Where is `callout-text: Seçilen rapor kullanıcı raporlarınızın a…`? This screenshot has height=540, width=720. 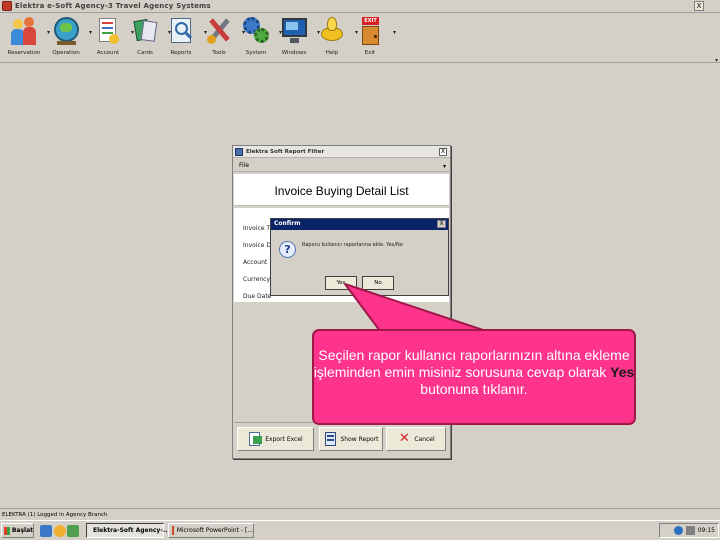
callout-text: Seçilen rapor kullanıcı raporlarınızın a… is located at coordinates (474, 372).